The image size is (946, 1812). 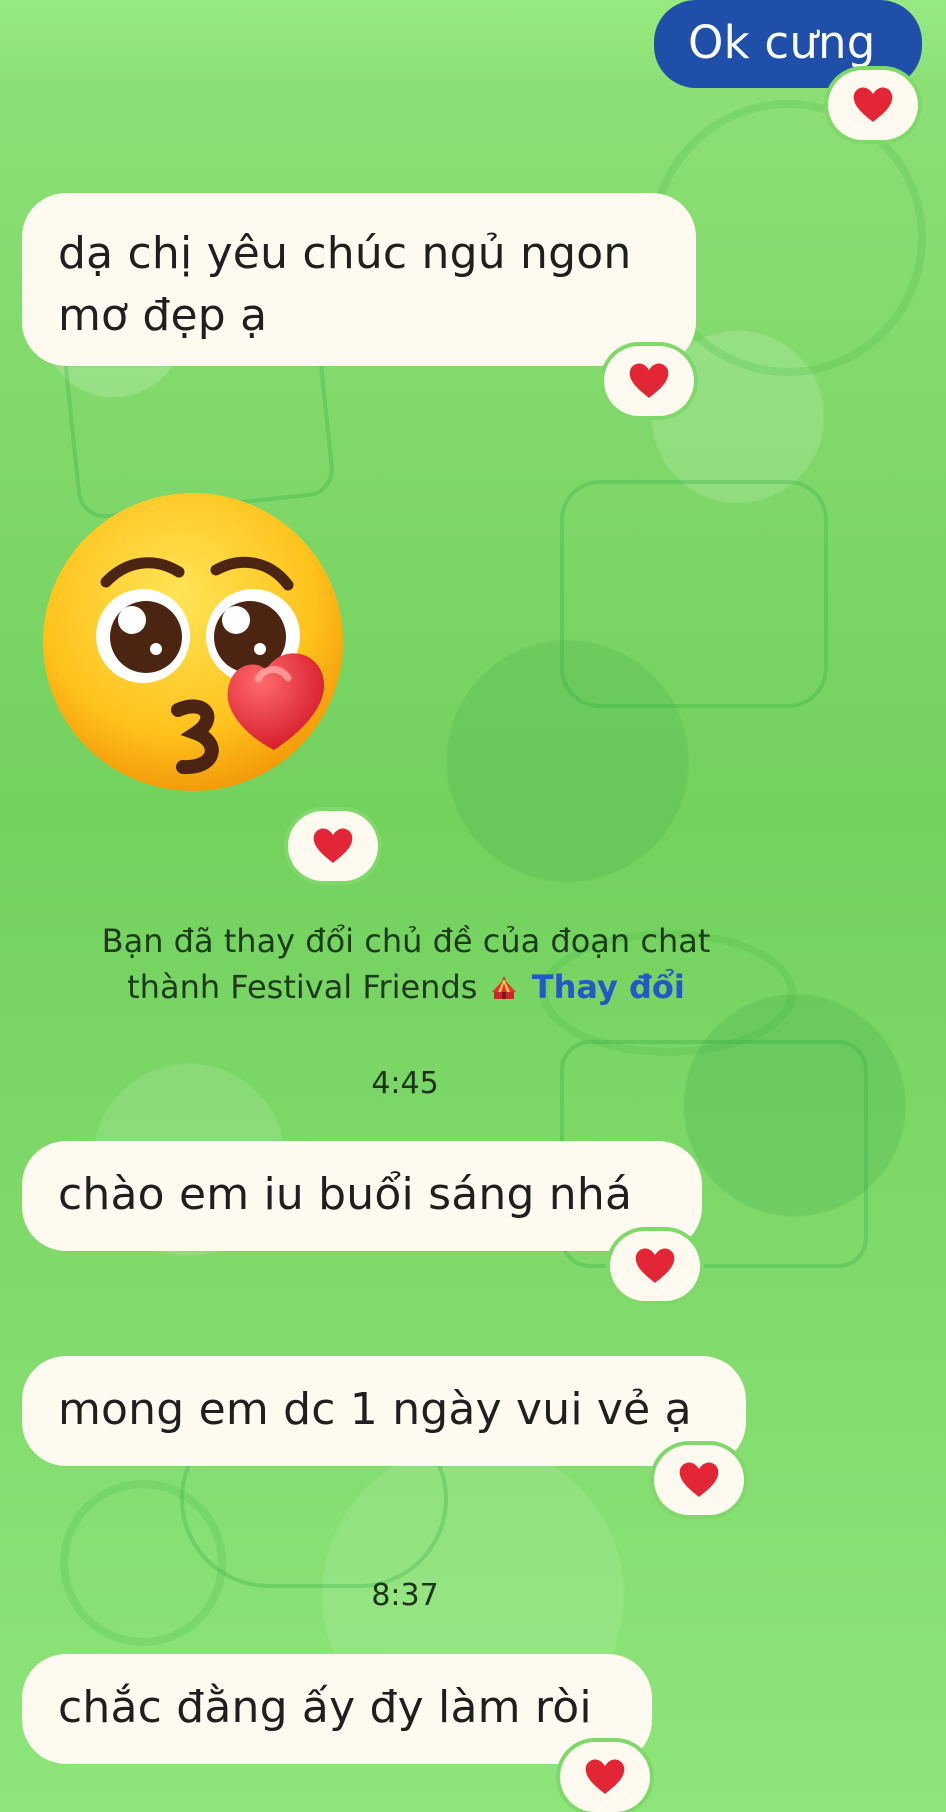 I want to click on kissing-face-with-heart-icon, so click(x=201, y=646).